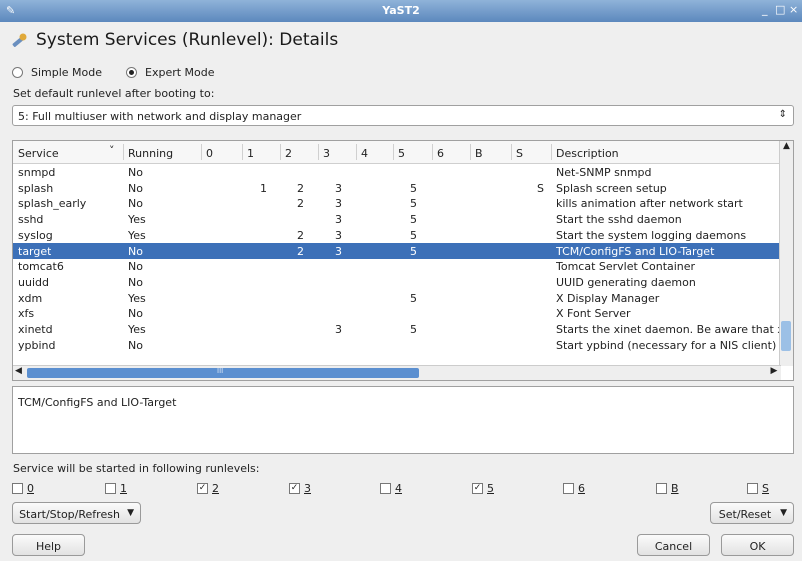 The image size is (802, 561). Describe the element at coordinates (38, 153) in the screenshot. I see `col-service-header: Service` at that location.